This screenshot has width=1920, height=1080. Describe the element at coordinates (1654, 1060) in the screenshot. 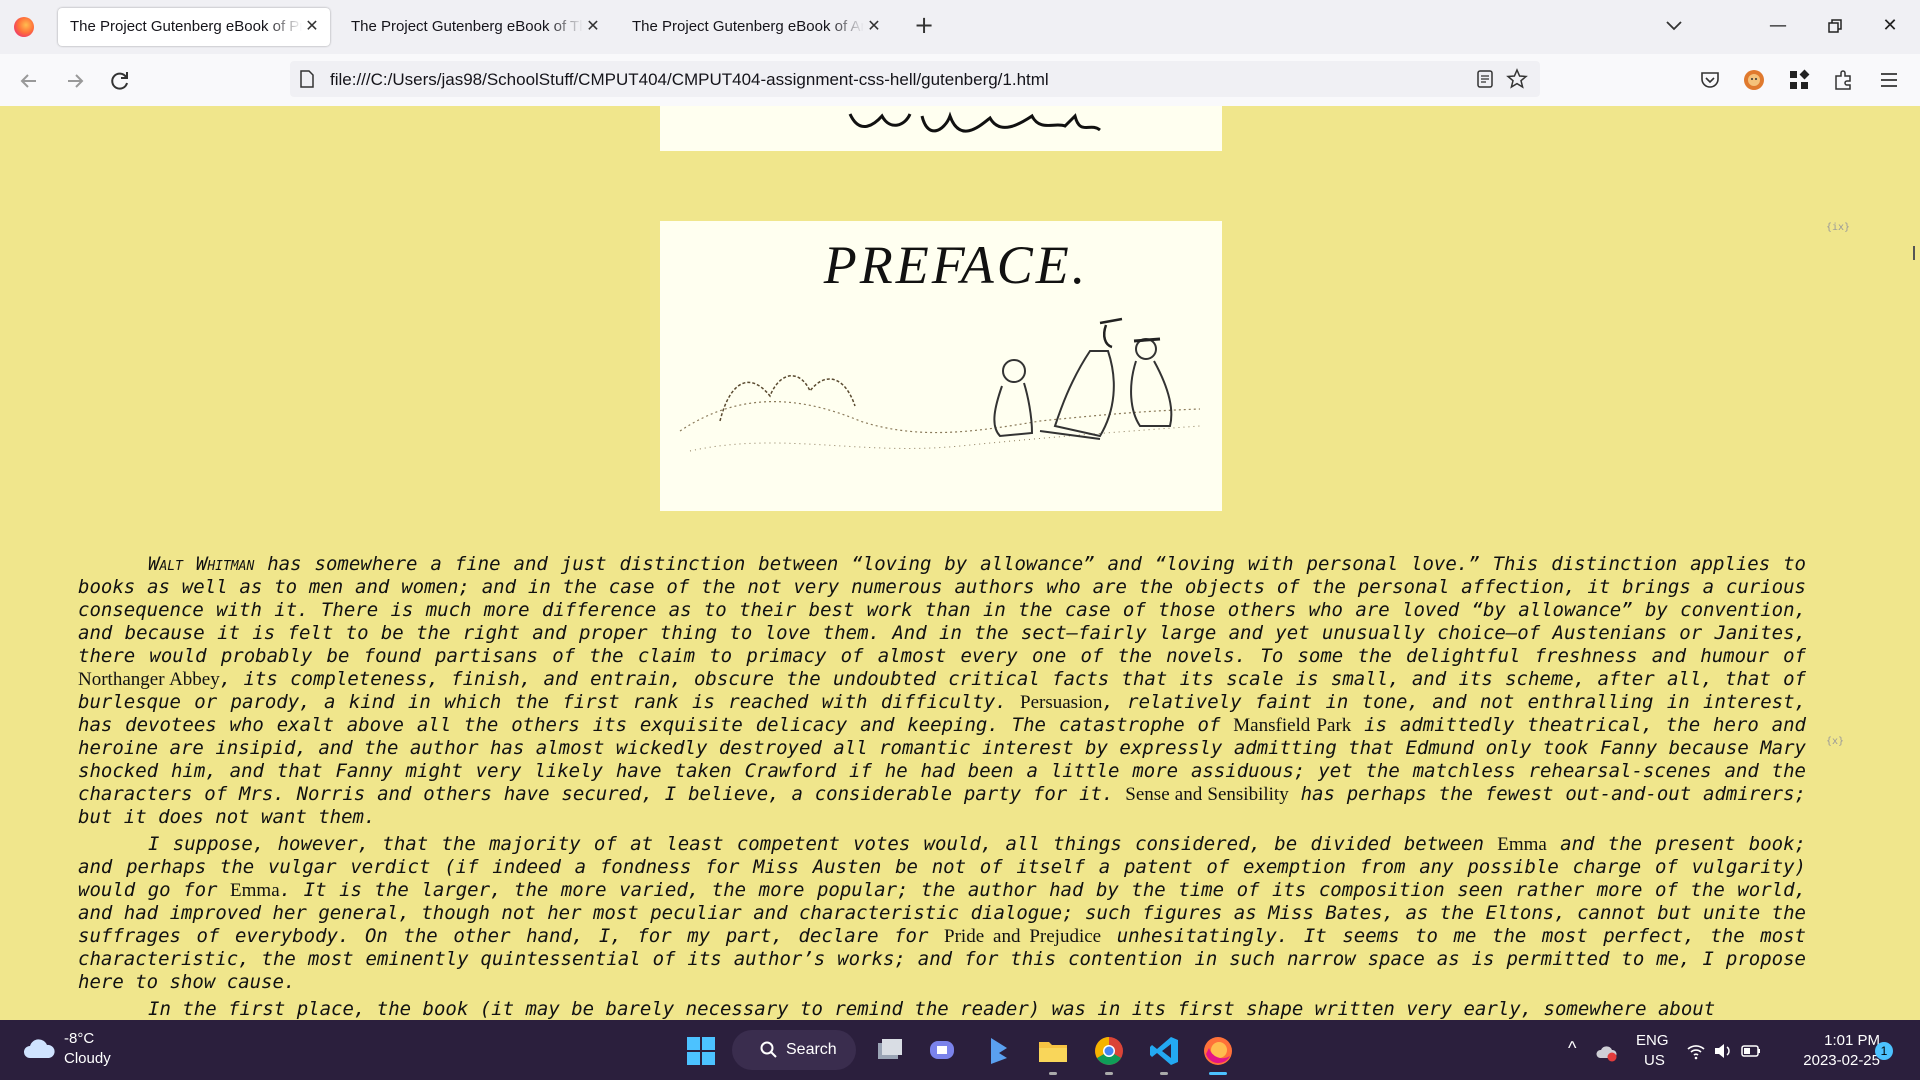

I see `input-region: US` at that location.